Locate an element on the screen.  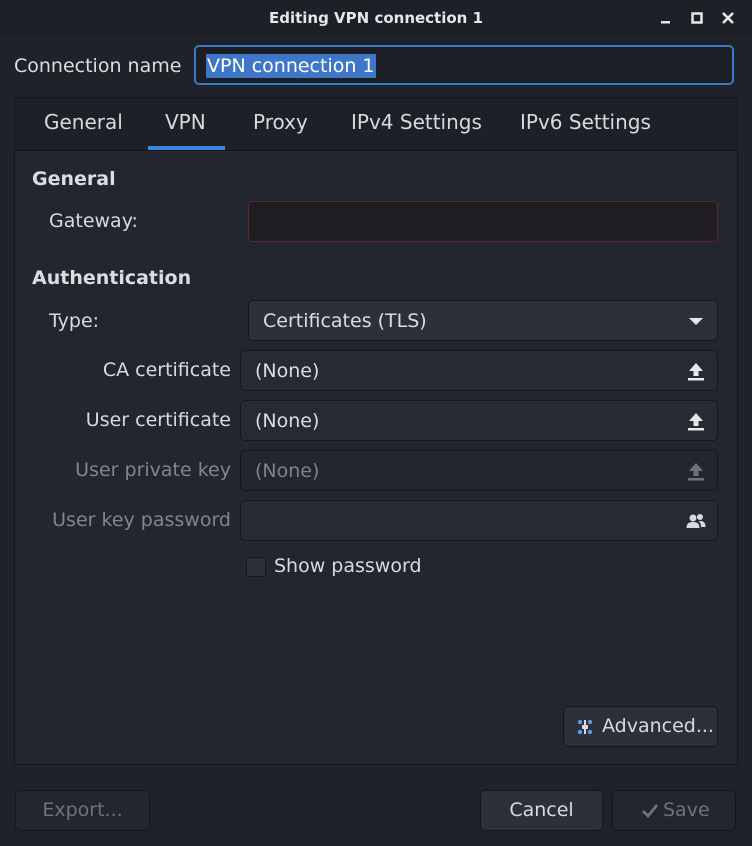
user-key-password-input is located at coordinates (479, 520).